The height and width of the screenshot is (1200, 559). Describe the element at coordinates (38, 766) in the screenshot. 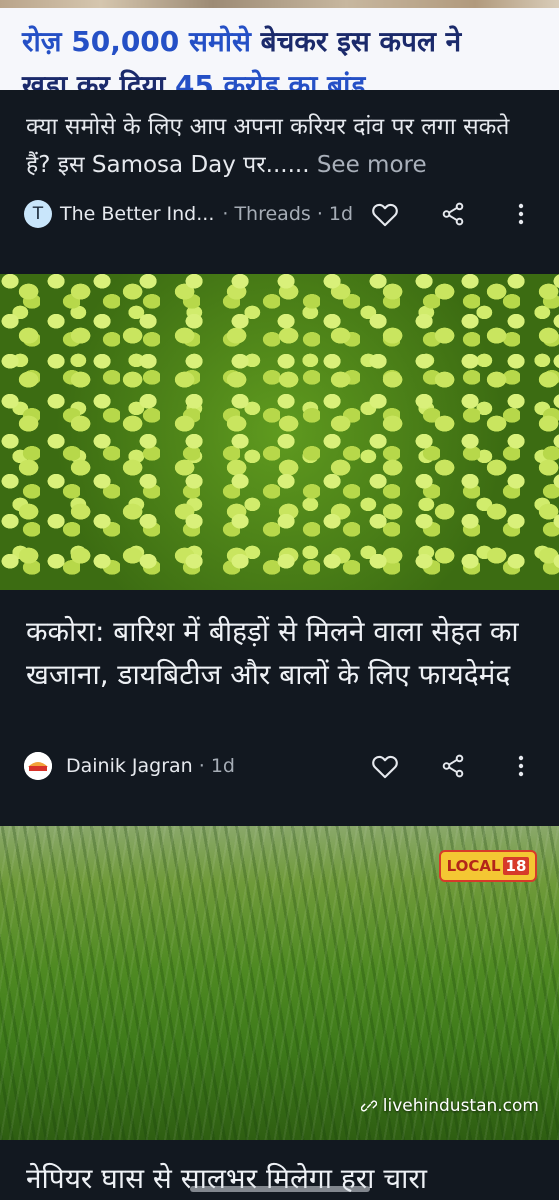

I see `jagran-logo` at that location.